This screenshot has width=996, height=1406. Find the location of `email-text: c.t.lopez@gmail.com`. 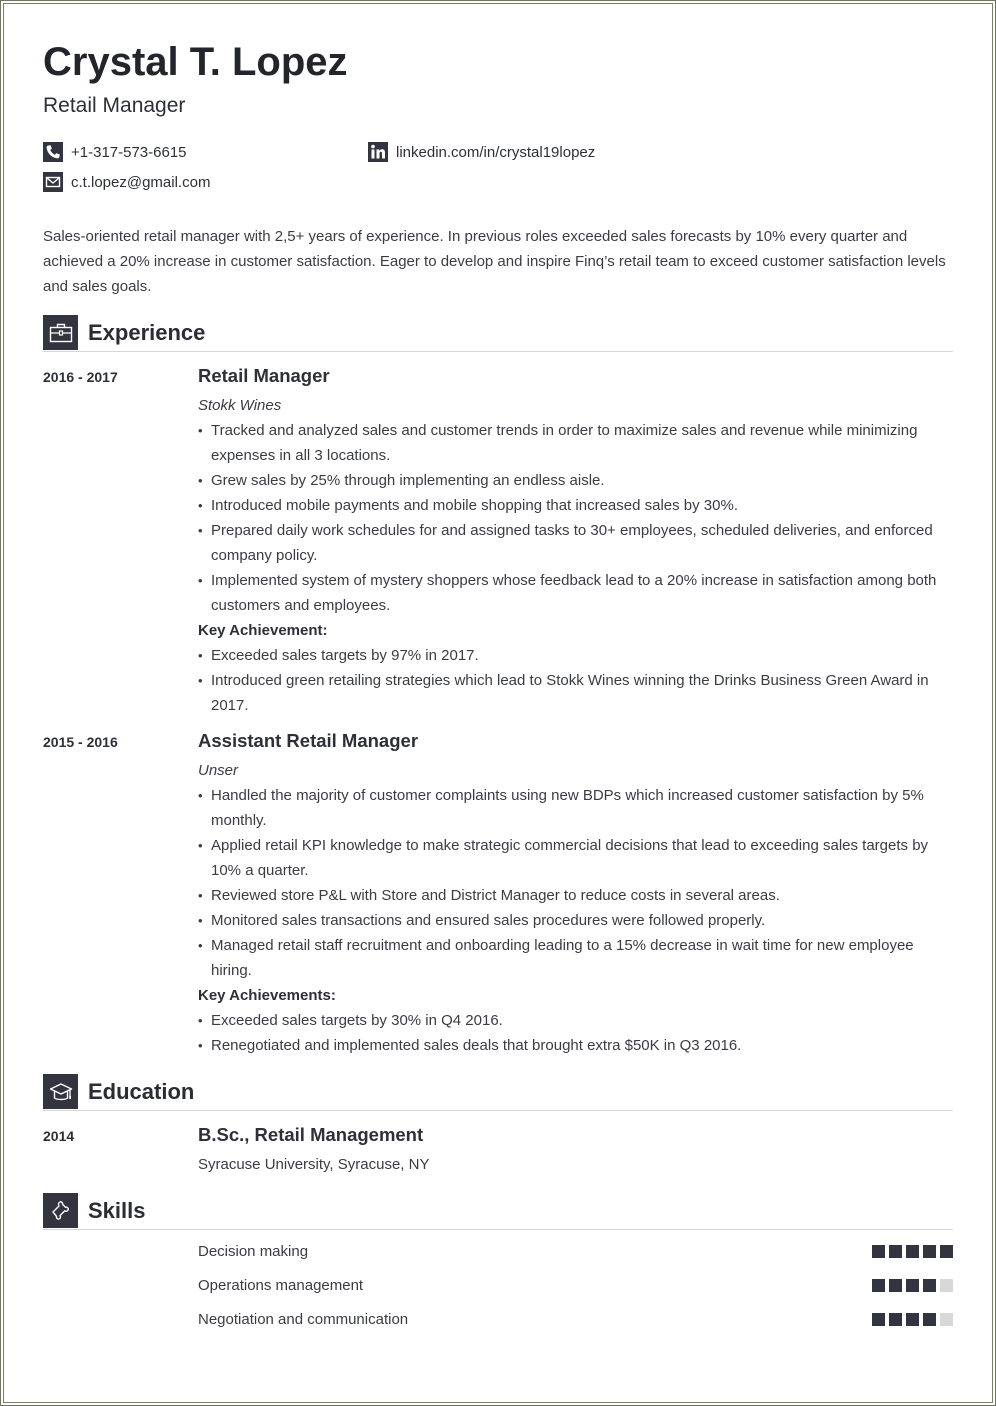

email-text: c.t.lopez@gmail.com is located at coordinates (140, 182).